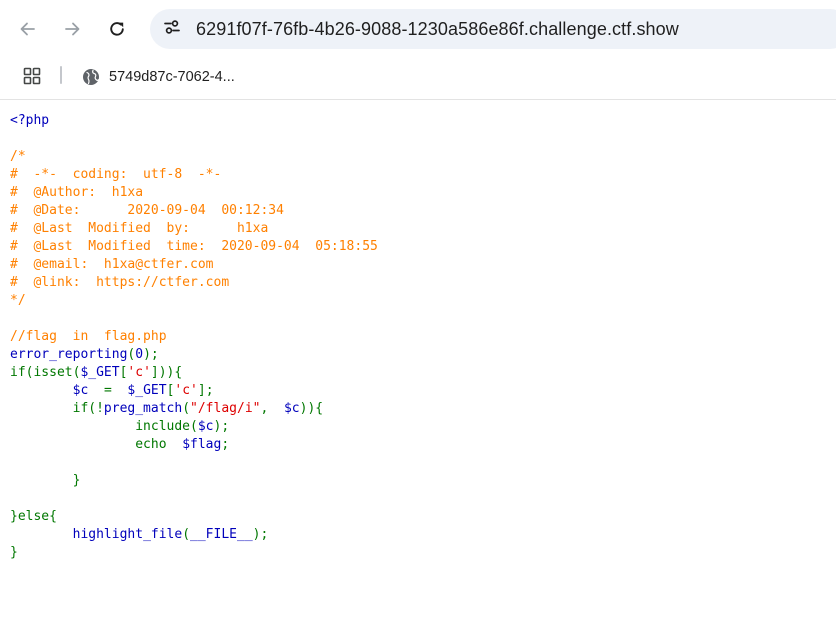 This screenshot has height=641, width=836. What do you see at coordinates (91, 77) in the screenshot?
I see `globe-icon` at bounding box center [91, 77].